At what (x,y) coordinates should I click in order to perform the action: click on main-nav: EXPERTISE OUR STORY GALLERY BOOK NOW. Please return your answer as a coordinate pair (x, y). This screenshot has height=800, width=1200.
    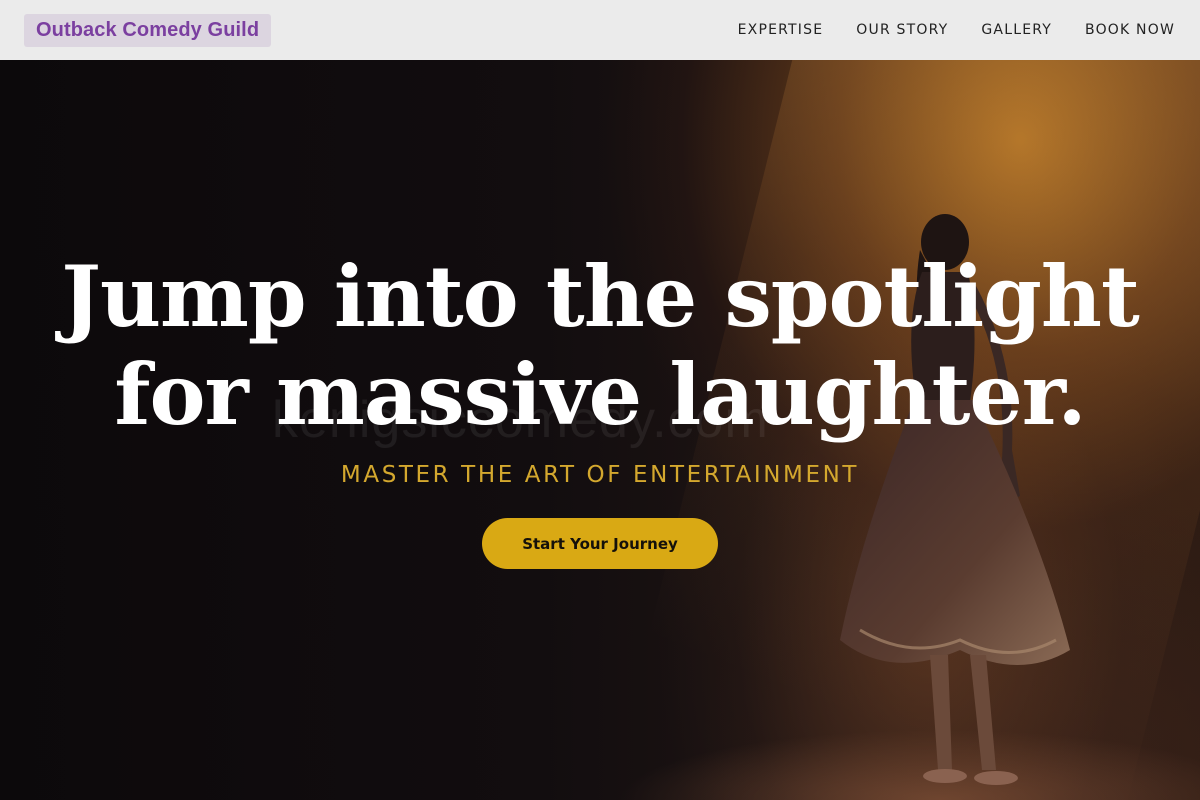
    Looking at the image, I should click on (940, 30).